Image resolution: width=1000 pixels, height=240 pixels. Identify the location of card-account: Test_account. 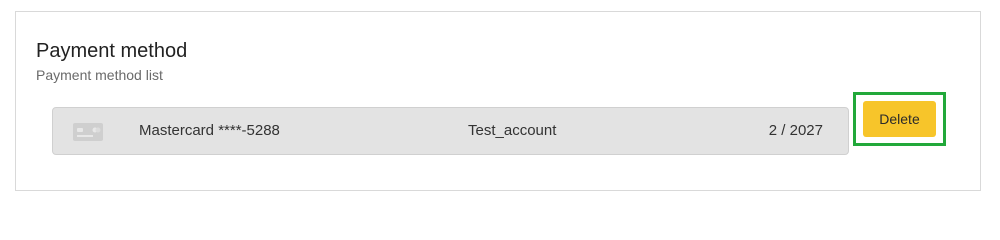
(512, 130).